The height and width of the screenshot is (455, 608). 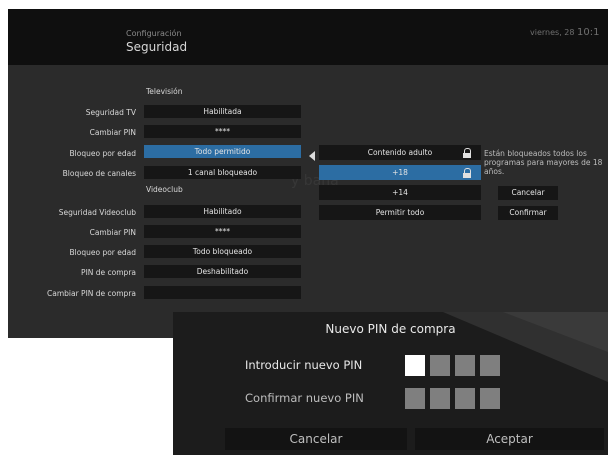 I want to click on age-option-label: +18, so click(x=400, y=172).